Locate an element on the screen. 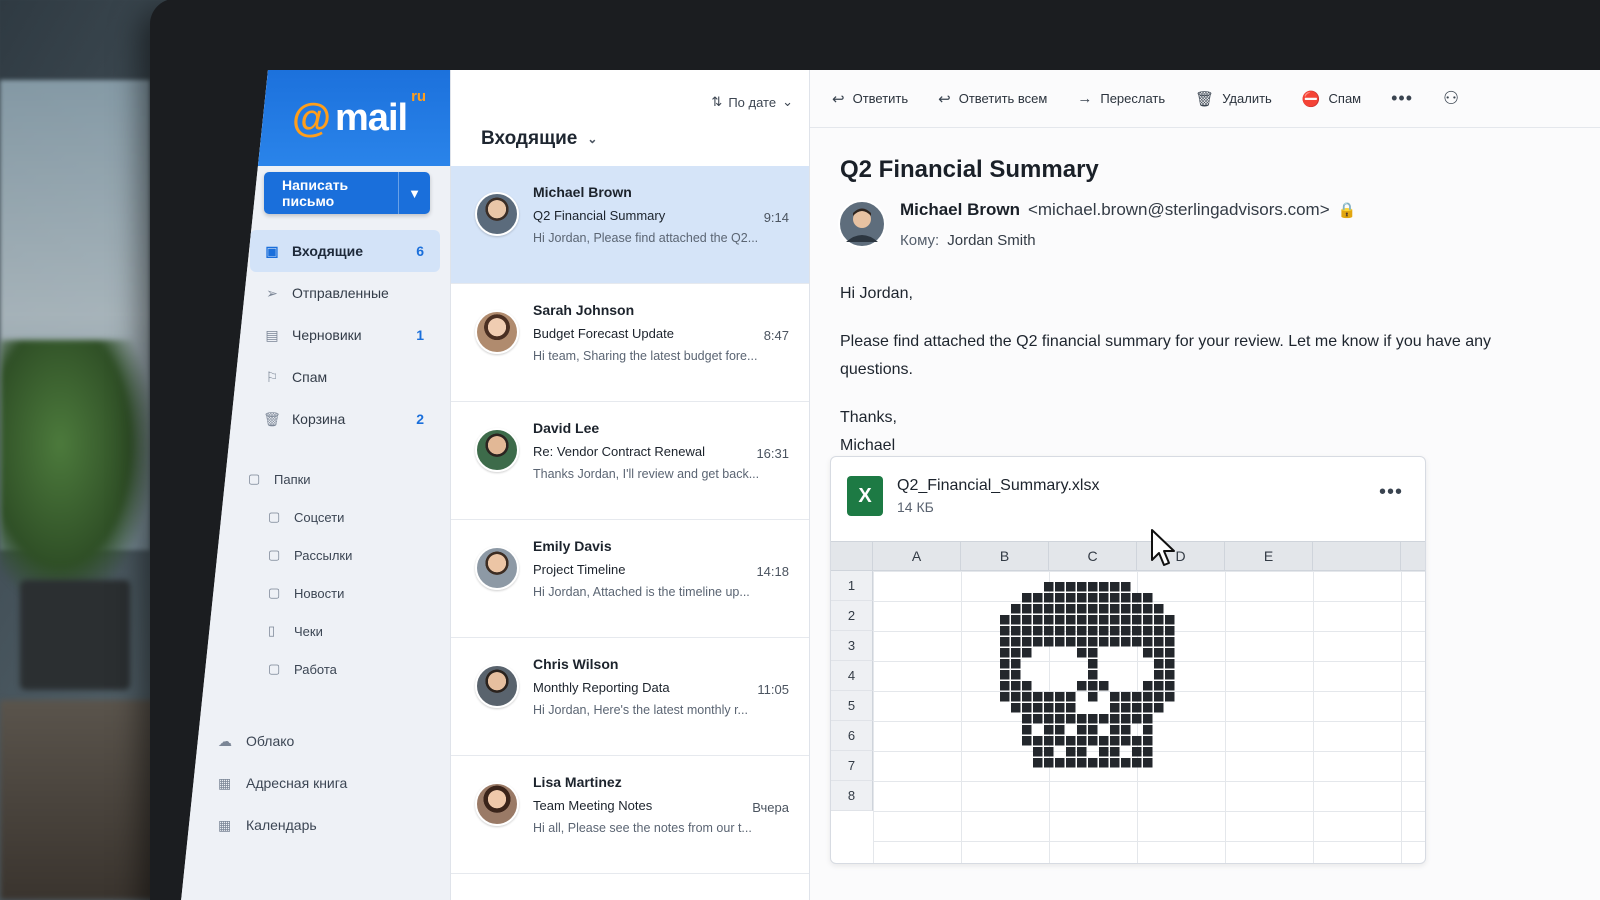  cloud-link: ☁ Облако is located at coordinates (318, 741).